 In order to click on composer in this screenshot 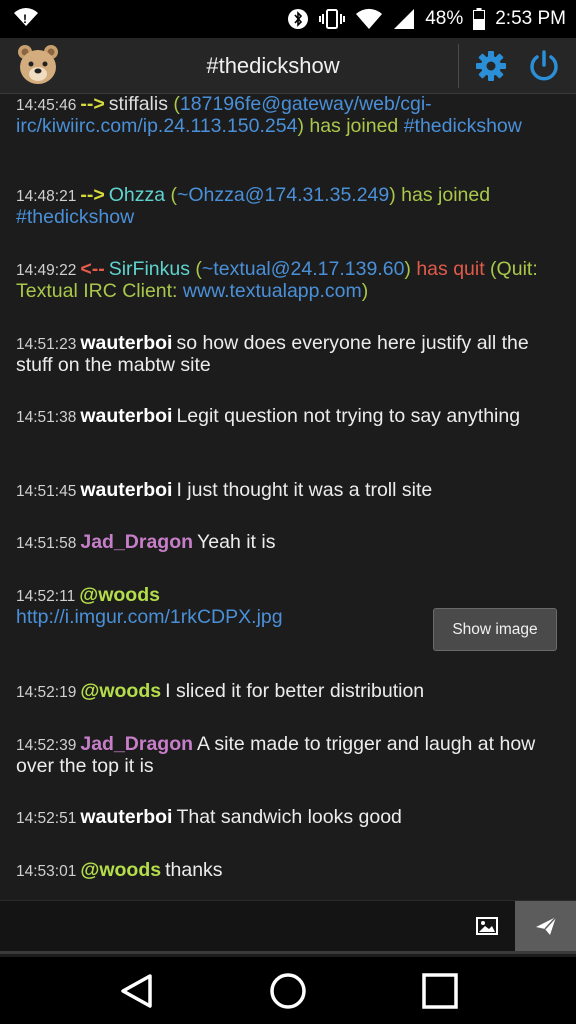, I will do `click(288, 927)`.